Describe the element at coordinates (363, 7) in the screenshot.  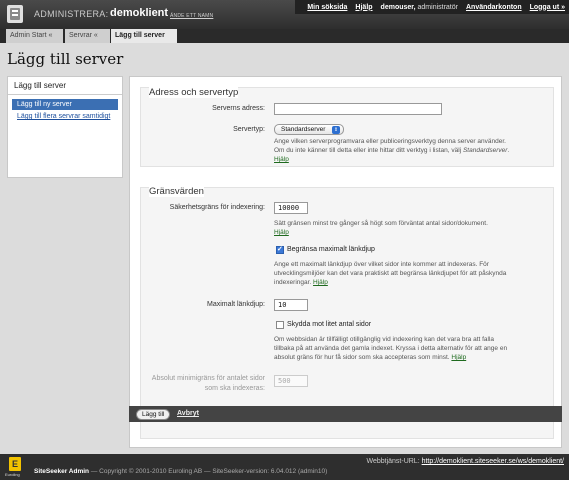
I see `help-link: Hjälp` at that location.